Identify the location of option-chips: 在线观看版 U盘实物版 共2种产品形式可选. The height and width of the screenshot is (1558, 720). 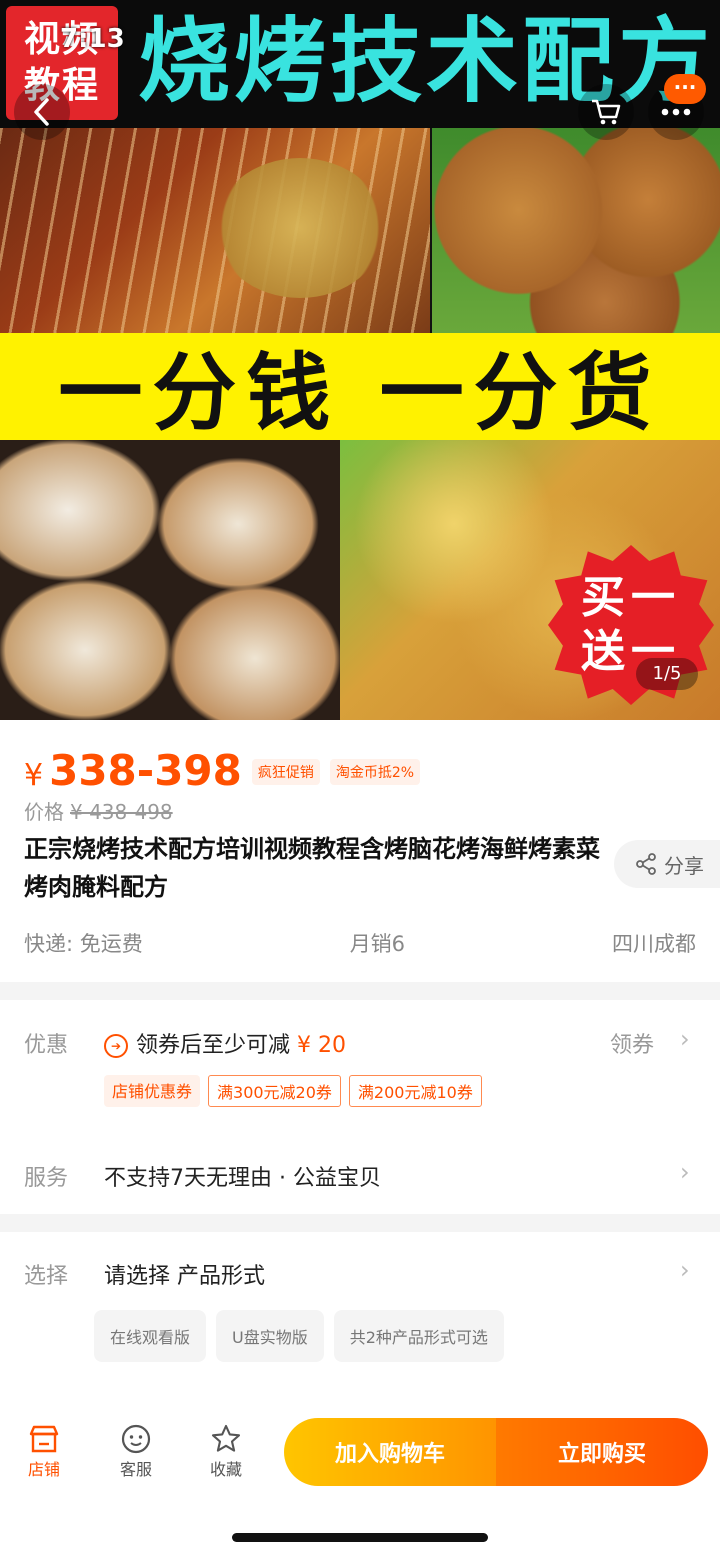
(299, 1336).